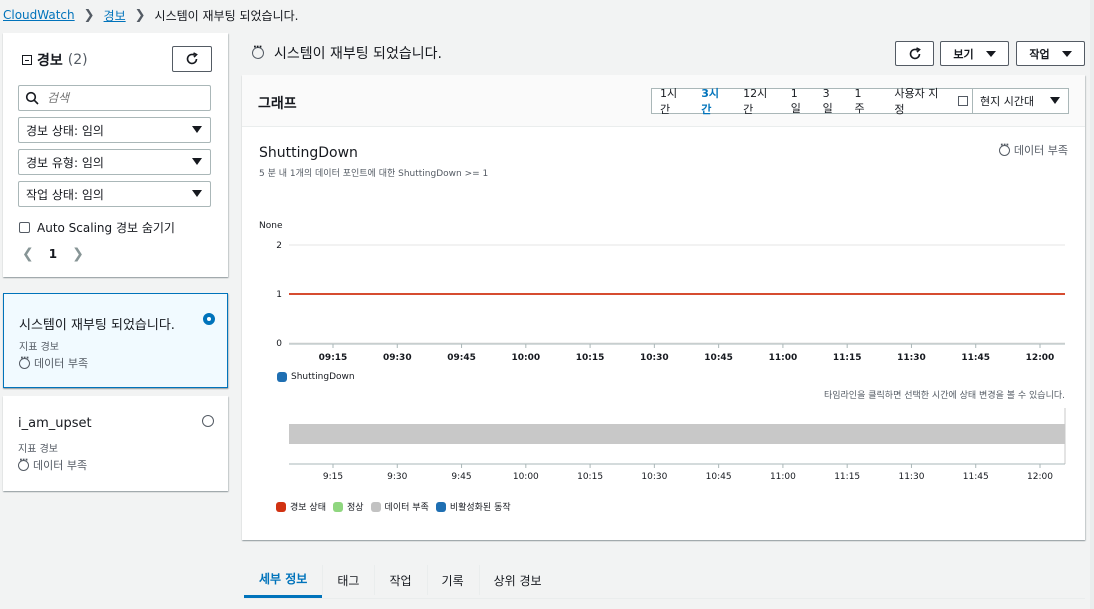  What do you see at coordinates (525, 358) in the screenshot?
I see `x-tick-label: 10:00` at bounding box center [525, 358].